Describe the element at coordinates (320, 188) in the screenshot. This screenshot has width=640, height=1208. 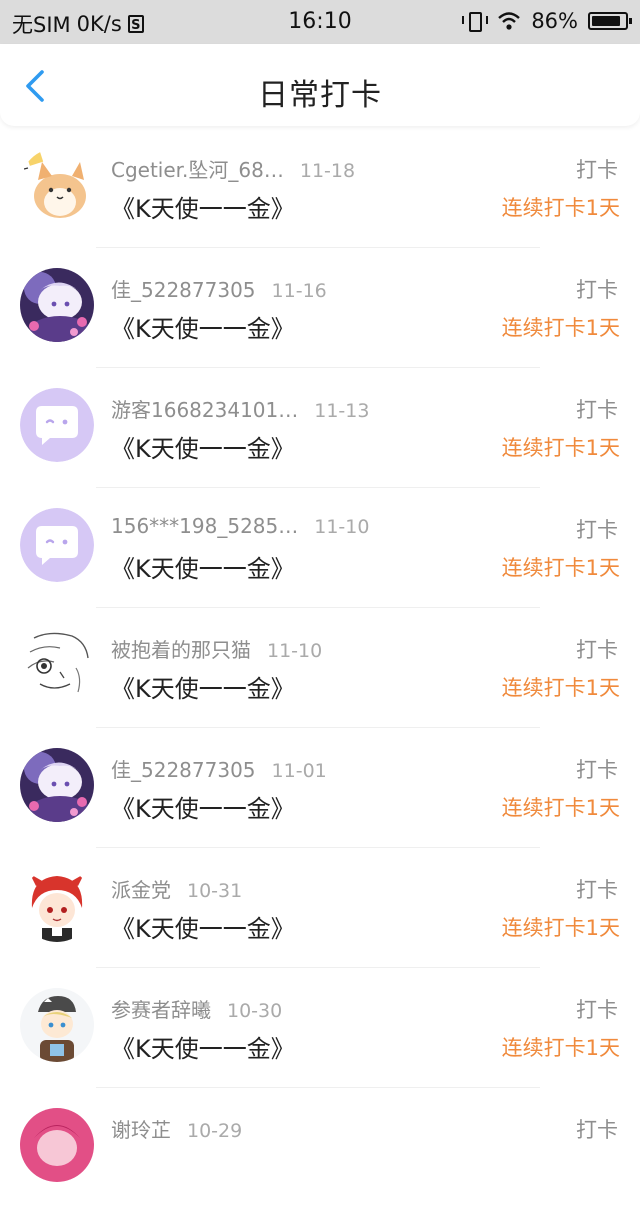
I see `list-item: Cgetier.坠河_68… 11-18 《K天使一一金》 打卡 连续打卡1天` at that location.